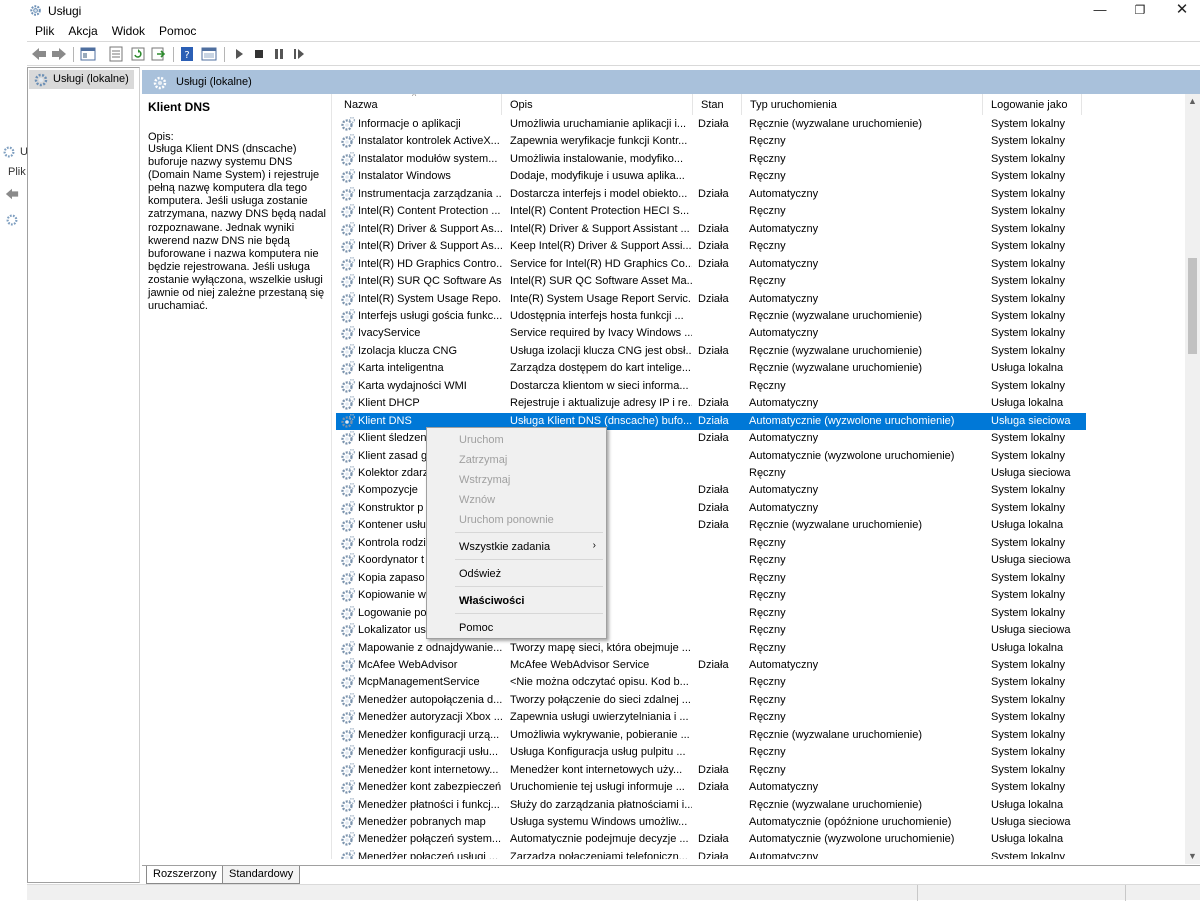  What do you see at coordinates (1192, 101) in the screenshot?
I see `scroll-up-icon: ▲` at bounding box center [1192, 101].